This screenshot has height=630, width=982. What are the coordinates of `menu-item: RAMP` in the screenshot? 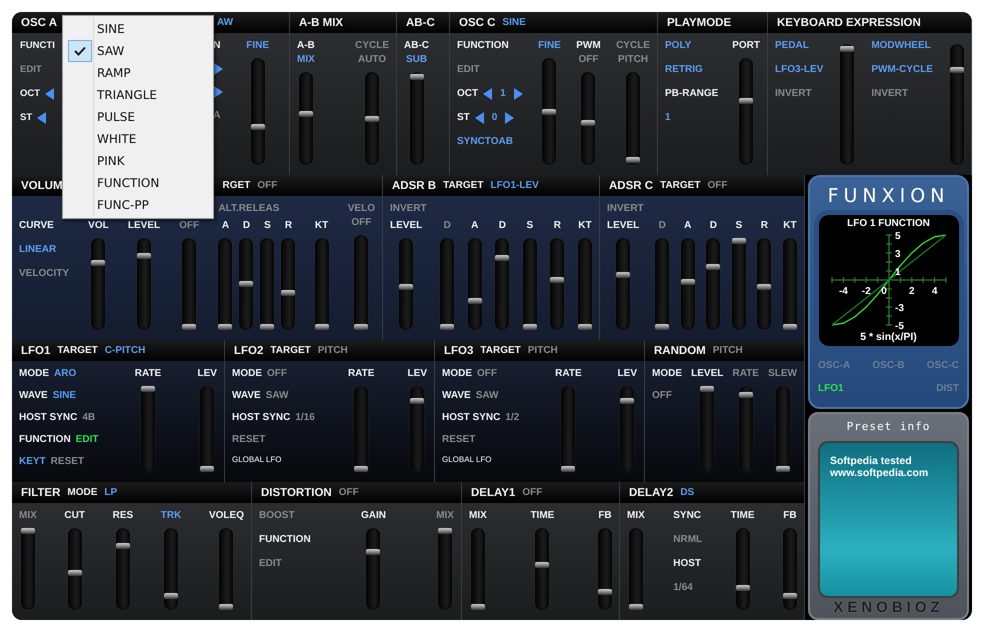 It's located at (138, 73).